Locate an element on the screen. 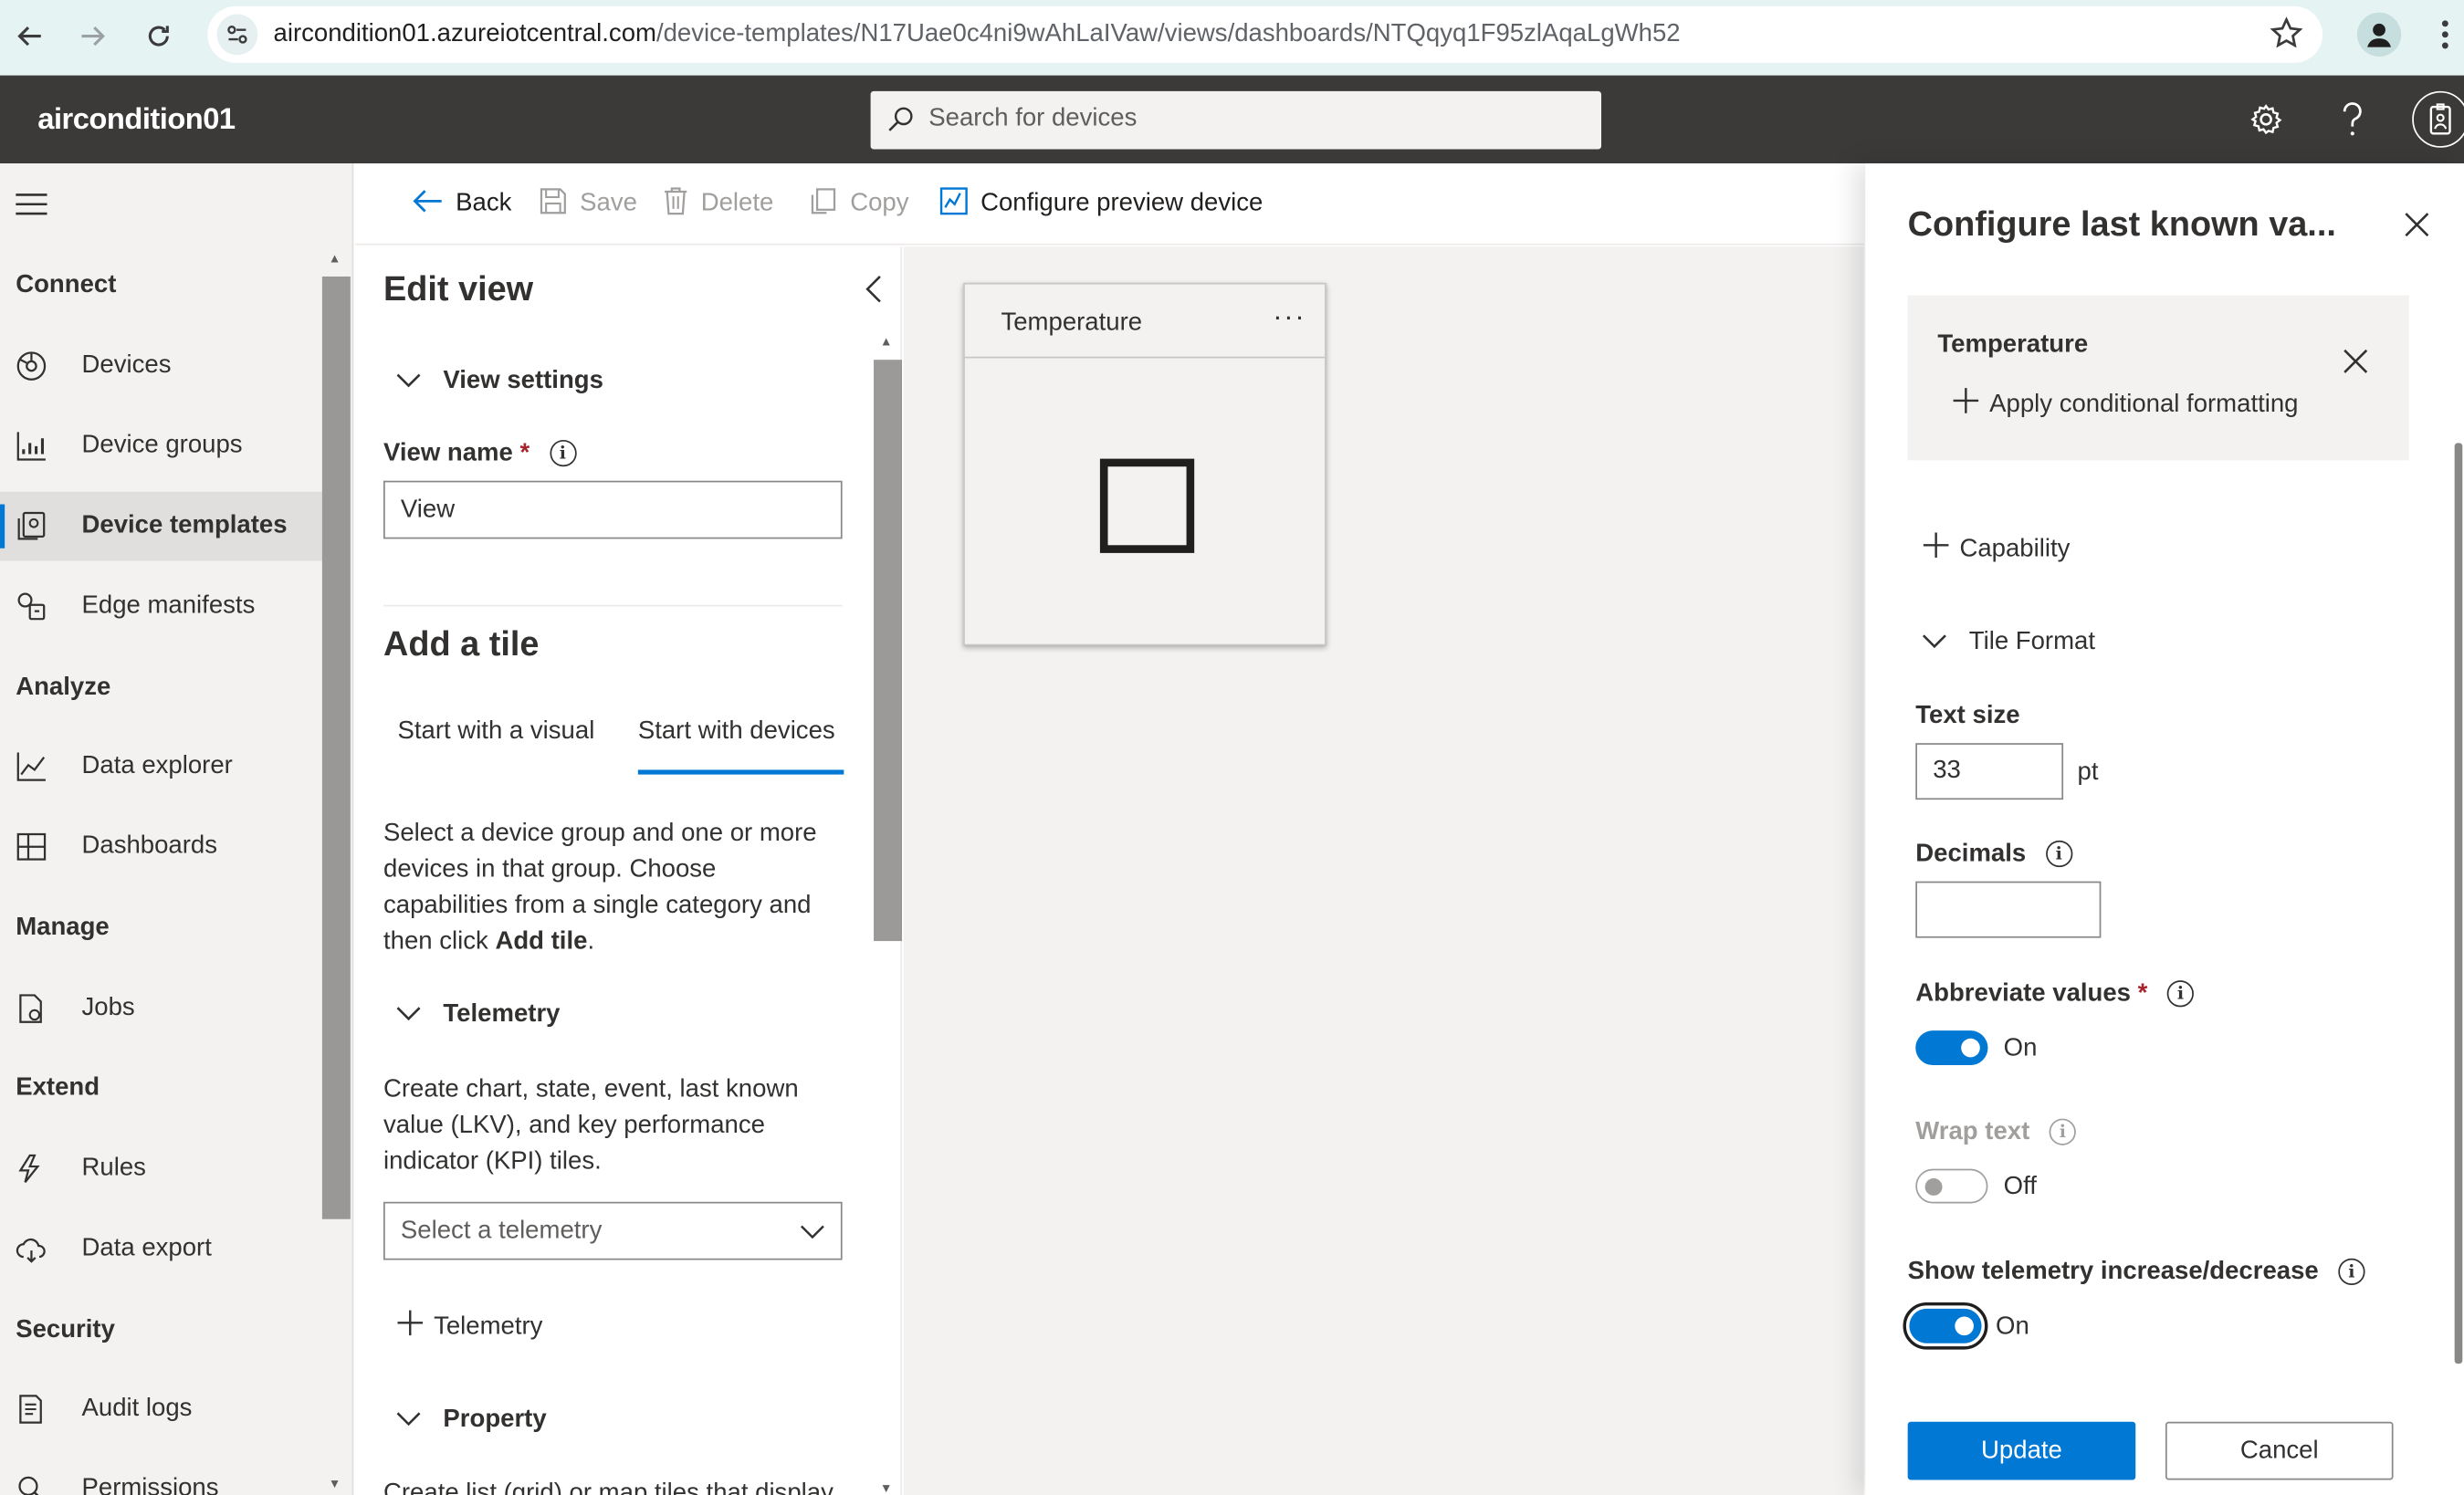 This screenshot has height=1495, width=2464. sidebar-item-label: Edge manifests is located at coordinates (168, 605).